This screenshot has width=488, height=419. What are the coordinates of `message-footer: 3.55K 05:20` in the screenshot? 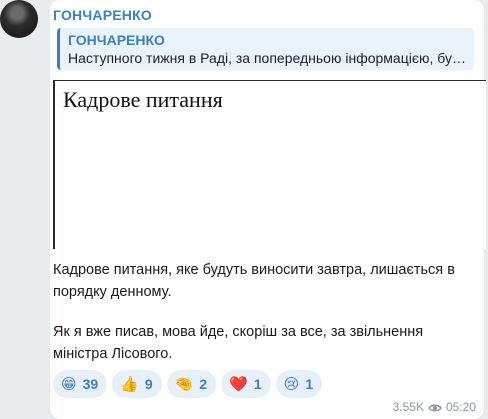 It's located at (434, 407).